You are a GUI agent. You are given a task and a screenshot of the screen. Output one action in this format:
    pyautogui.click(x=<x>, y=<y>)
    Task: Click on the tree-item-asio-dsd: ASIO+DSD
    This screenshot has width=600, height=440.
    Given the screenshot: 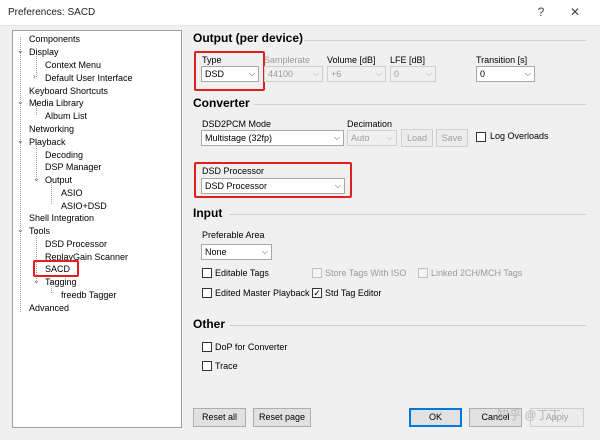 What is the action you would take?
    pyautogui.click(x=84, y=206)
    